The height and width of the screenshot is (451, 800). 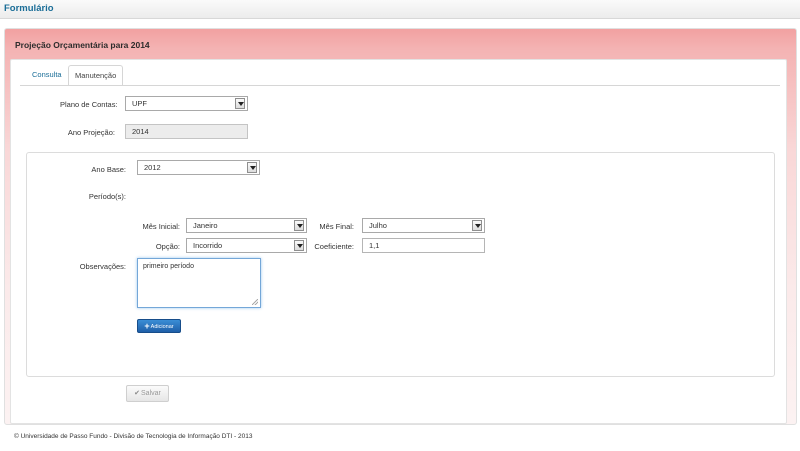 What do you see at coordinates (89, 104) in the screenshot?
I see `plano-contas-label: Plano de Contas:` at bounding box center [89, 104].